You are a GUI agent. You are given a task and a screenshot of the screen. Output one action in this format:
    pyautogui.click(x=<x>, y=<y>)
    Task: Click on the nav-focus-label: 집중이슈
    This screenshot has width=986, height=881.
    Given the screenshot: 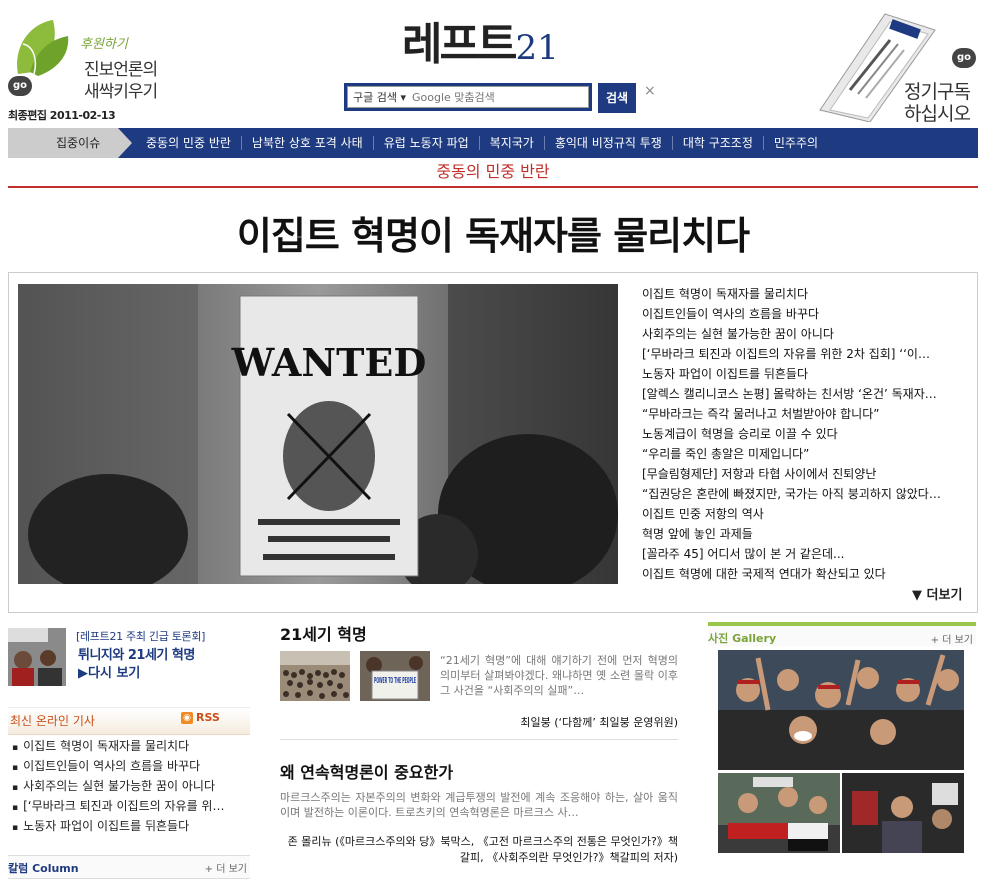 What is the action you would take?
    pyautogui.click(x=70, y=143)
    